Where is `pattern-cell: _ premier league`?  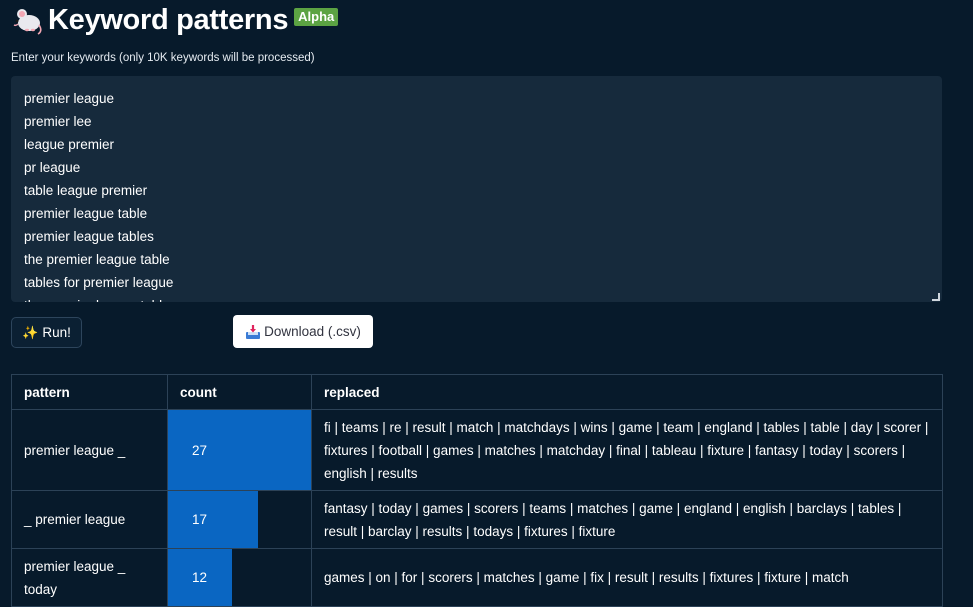 pattern-cell: _ premier league is located at coordinates (89, 519).